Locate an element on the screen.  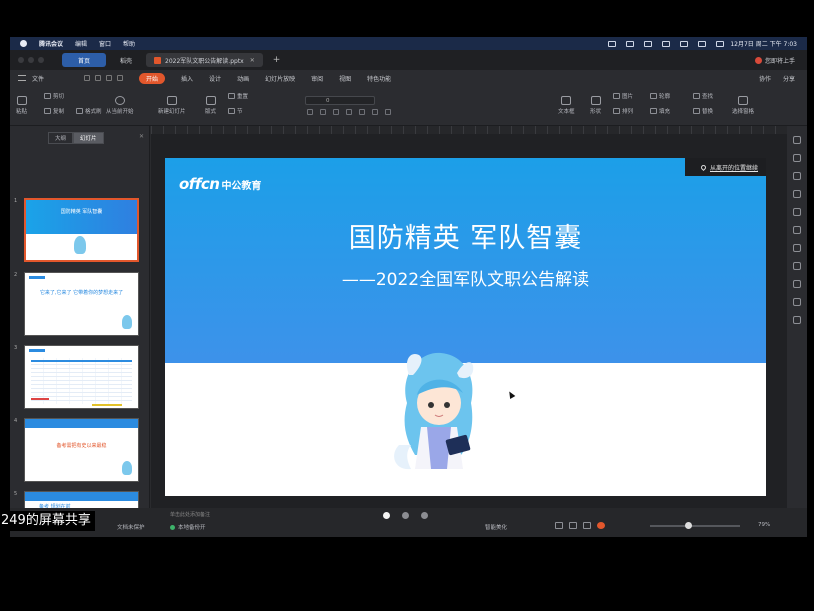
italic-icon is located at coordinates (323, 112).